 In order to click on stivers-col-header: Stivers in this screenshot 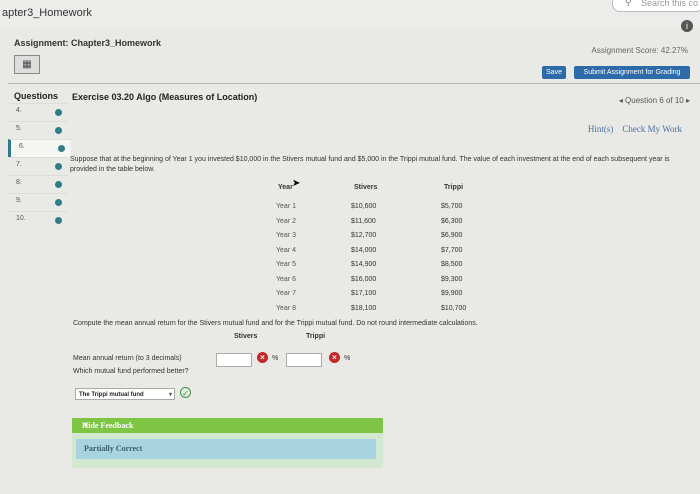, I will do `click(246, 336)`.